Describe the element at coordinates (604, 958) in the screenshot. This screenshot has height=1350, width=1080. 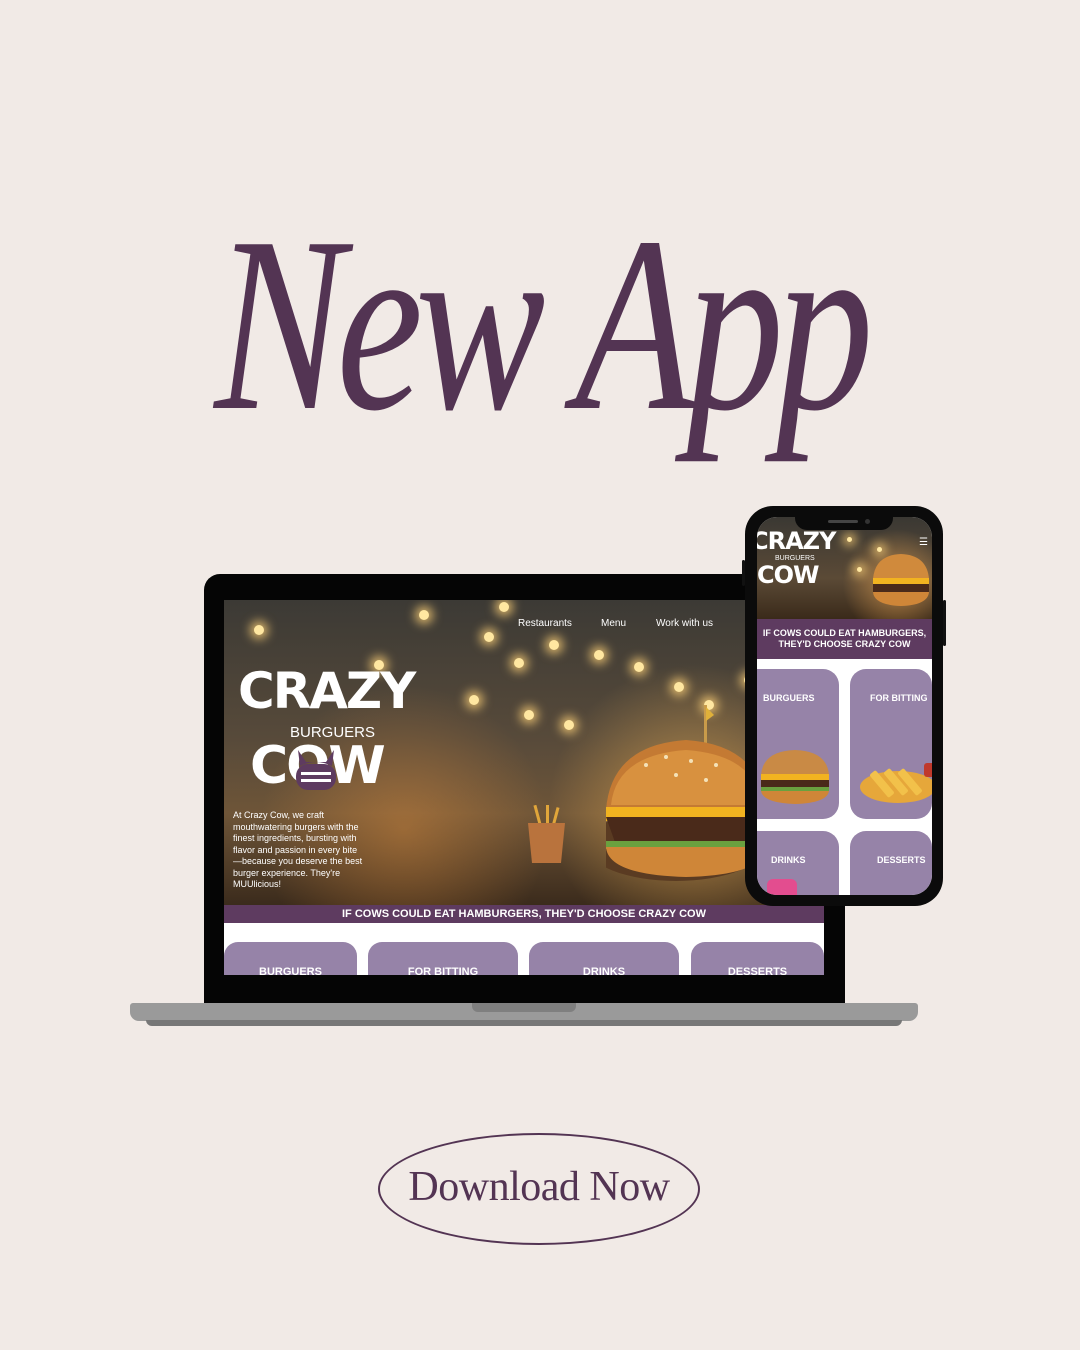
I see `category-card-drinks: DRINKS` at that location.